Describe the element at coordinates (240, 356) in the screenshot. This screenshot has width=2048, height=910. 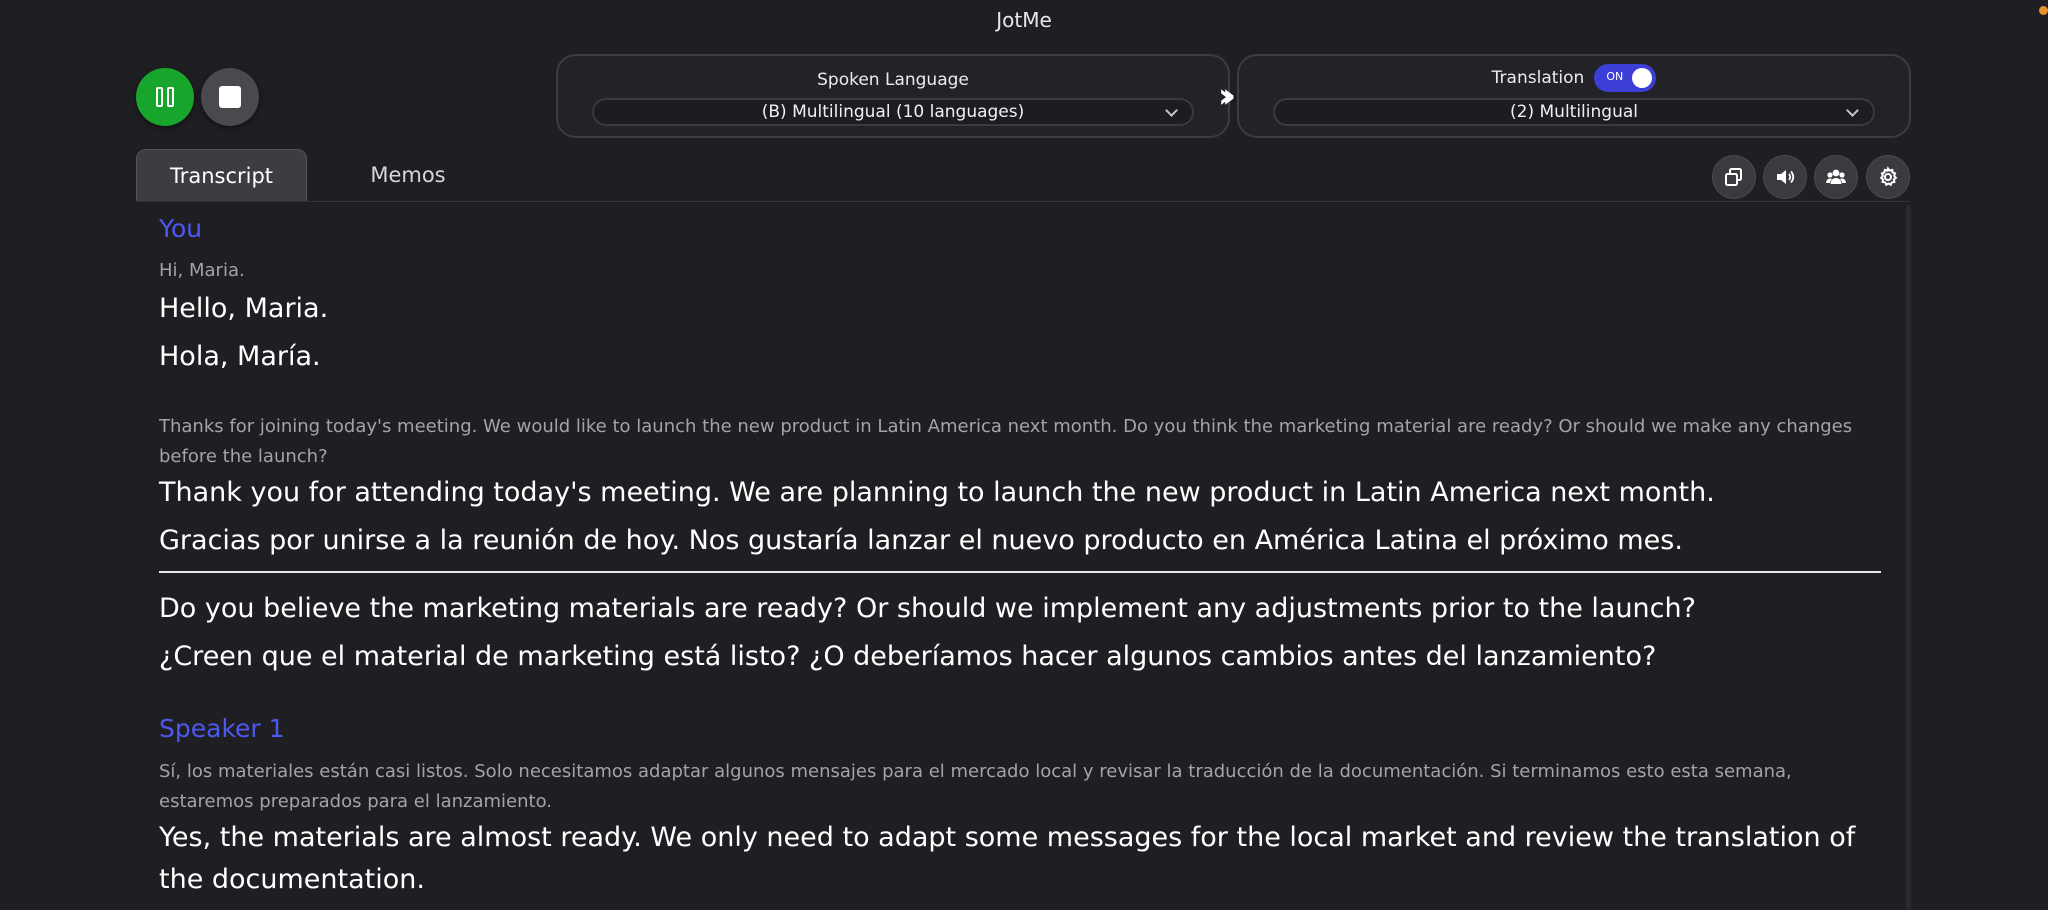
I see `translated-line: Hola, María.` at that location.